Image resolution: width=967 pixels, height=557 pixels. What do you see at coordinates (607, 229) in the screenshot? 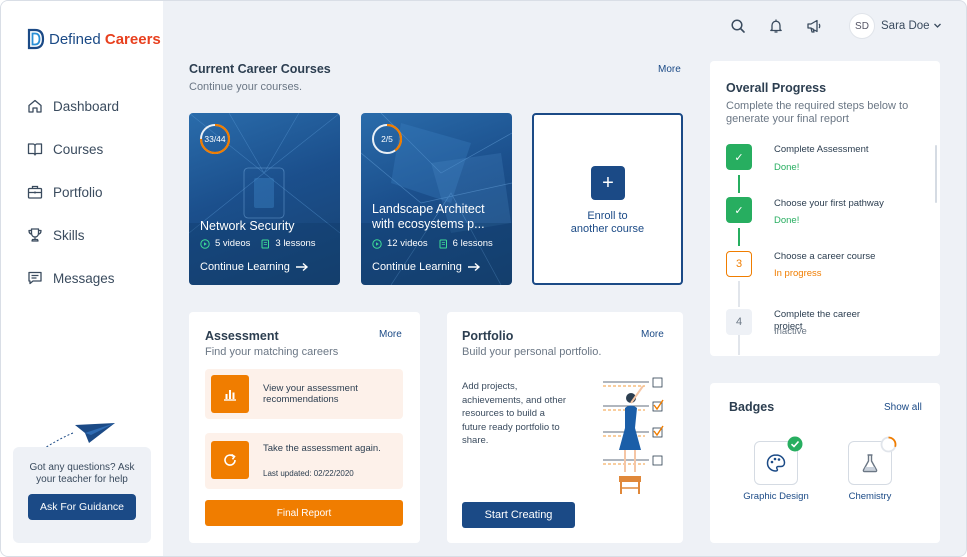
I see `enroll-line-2: another course` at bounding box center [607, 229].